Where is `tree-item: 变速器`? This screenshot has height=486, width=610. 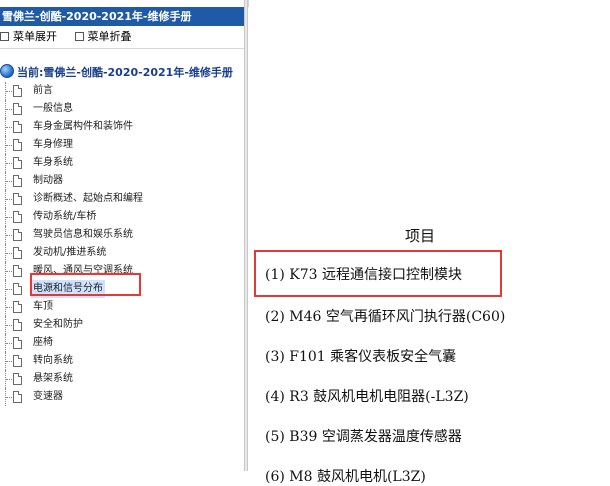
tree-item: 变速器 is located at coordinates (122, 397).